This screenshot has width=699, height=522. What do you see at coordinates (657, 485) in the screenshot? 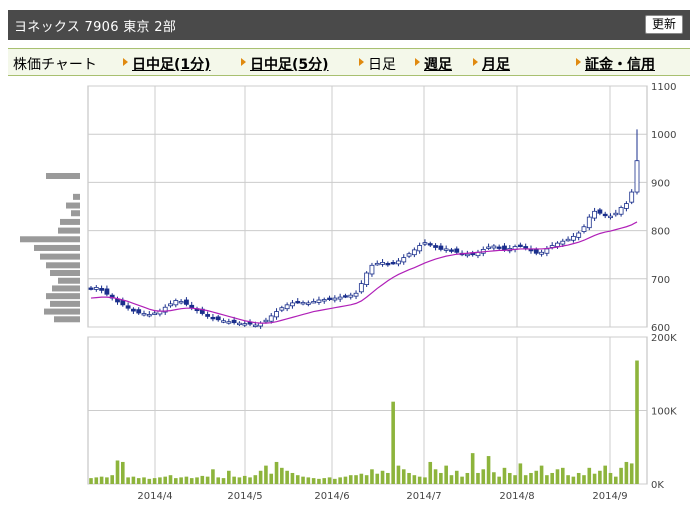
I see `volume-tick-label: 0K` at bounding box center [657, 485].